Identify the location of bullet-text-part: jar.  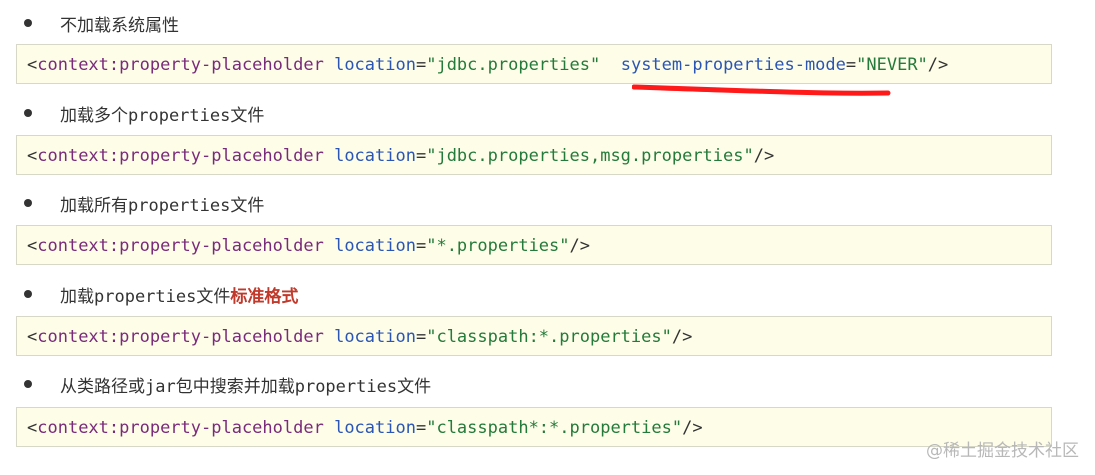
(160, 386).